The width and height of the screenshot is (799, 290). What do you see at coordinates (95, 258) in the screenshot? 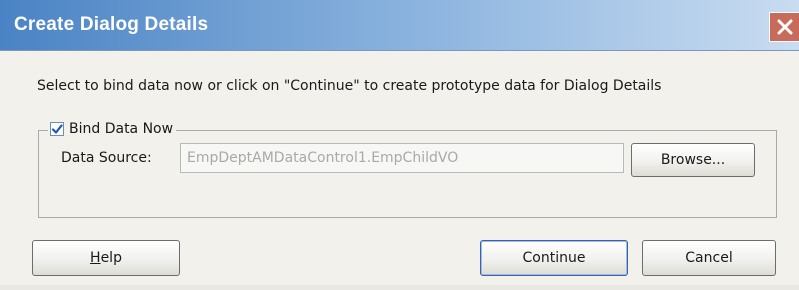
I see `help-mnemonic: H` at bounding box center [95, 258].